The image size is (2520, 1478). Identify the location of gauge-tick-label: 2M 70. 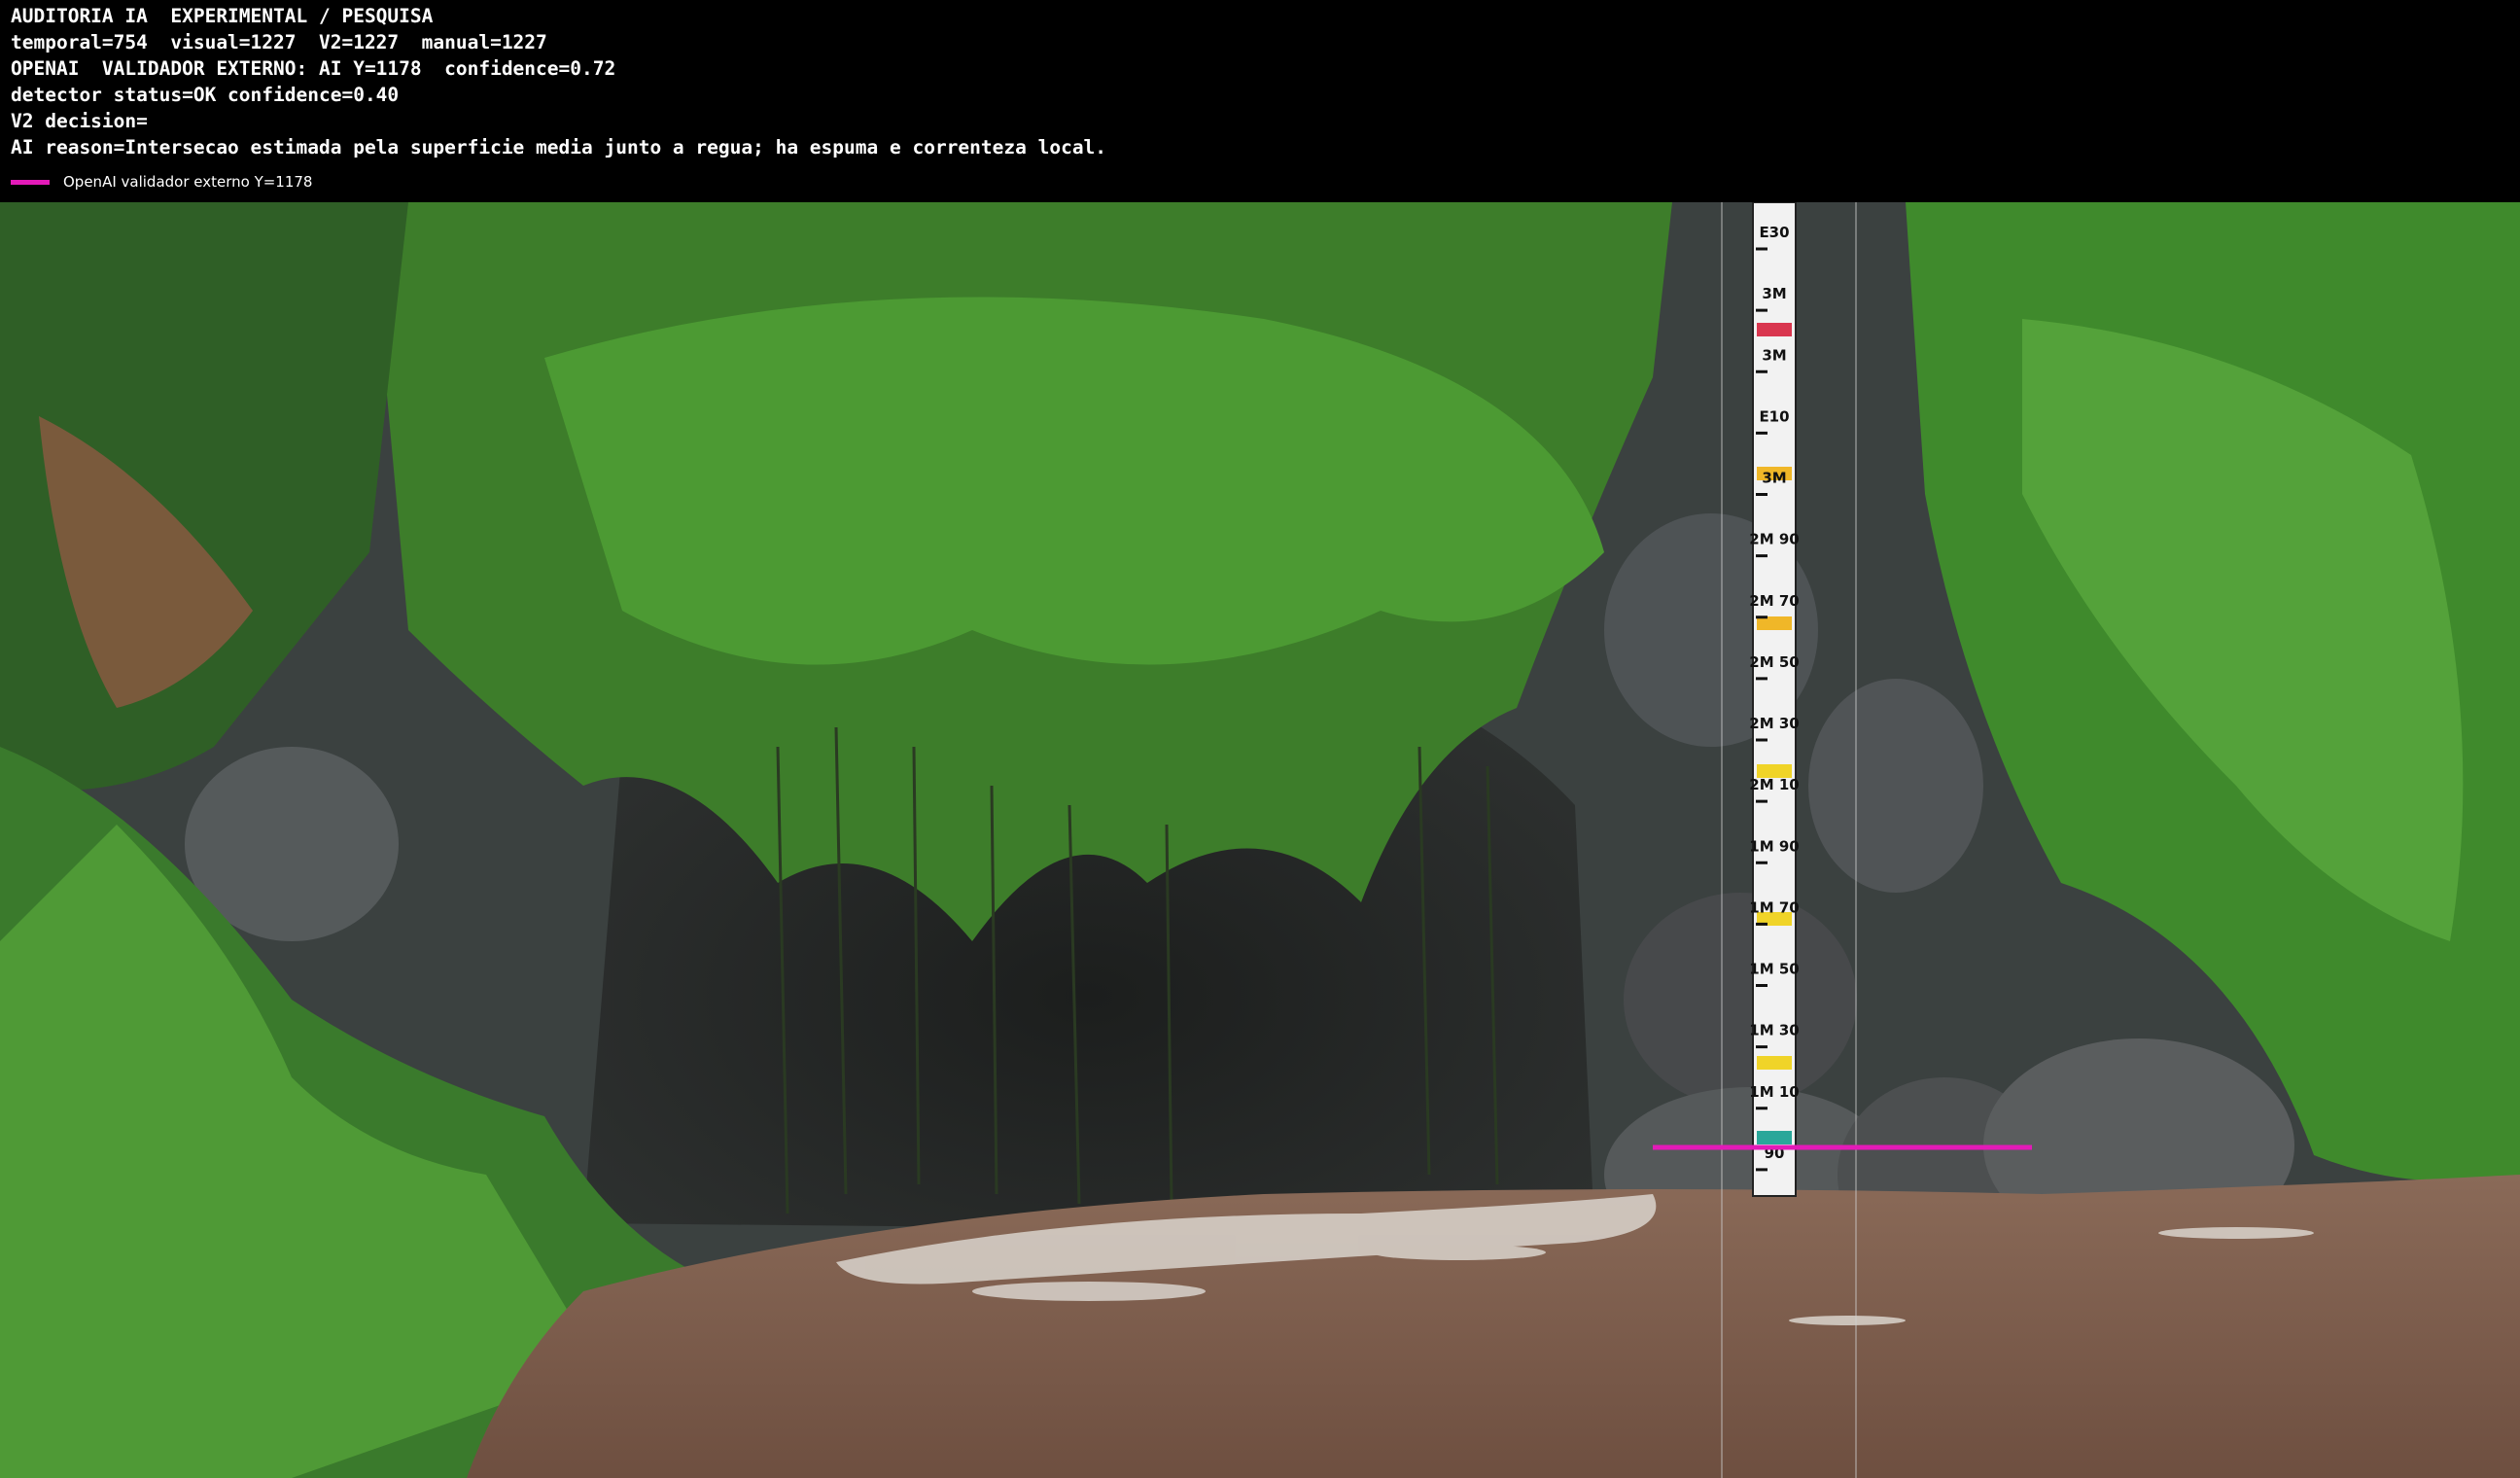
(1774, 601).